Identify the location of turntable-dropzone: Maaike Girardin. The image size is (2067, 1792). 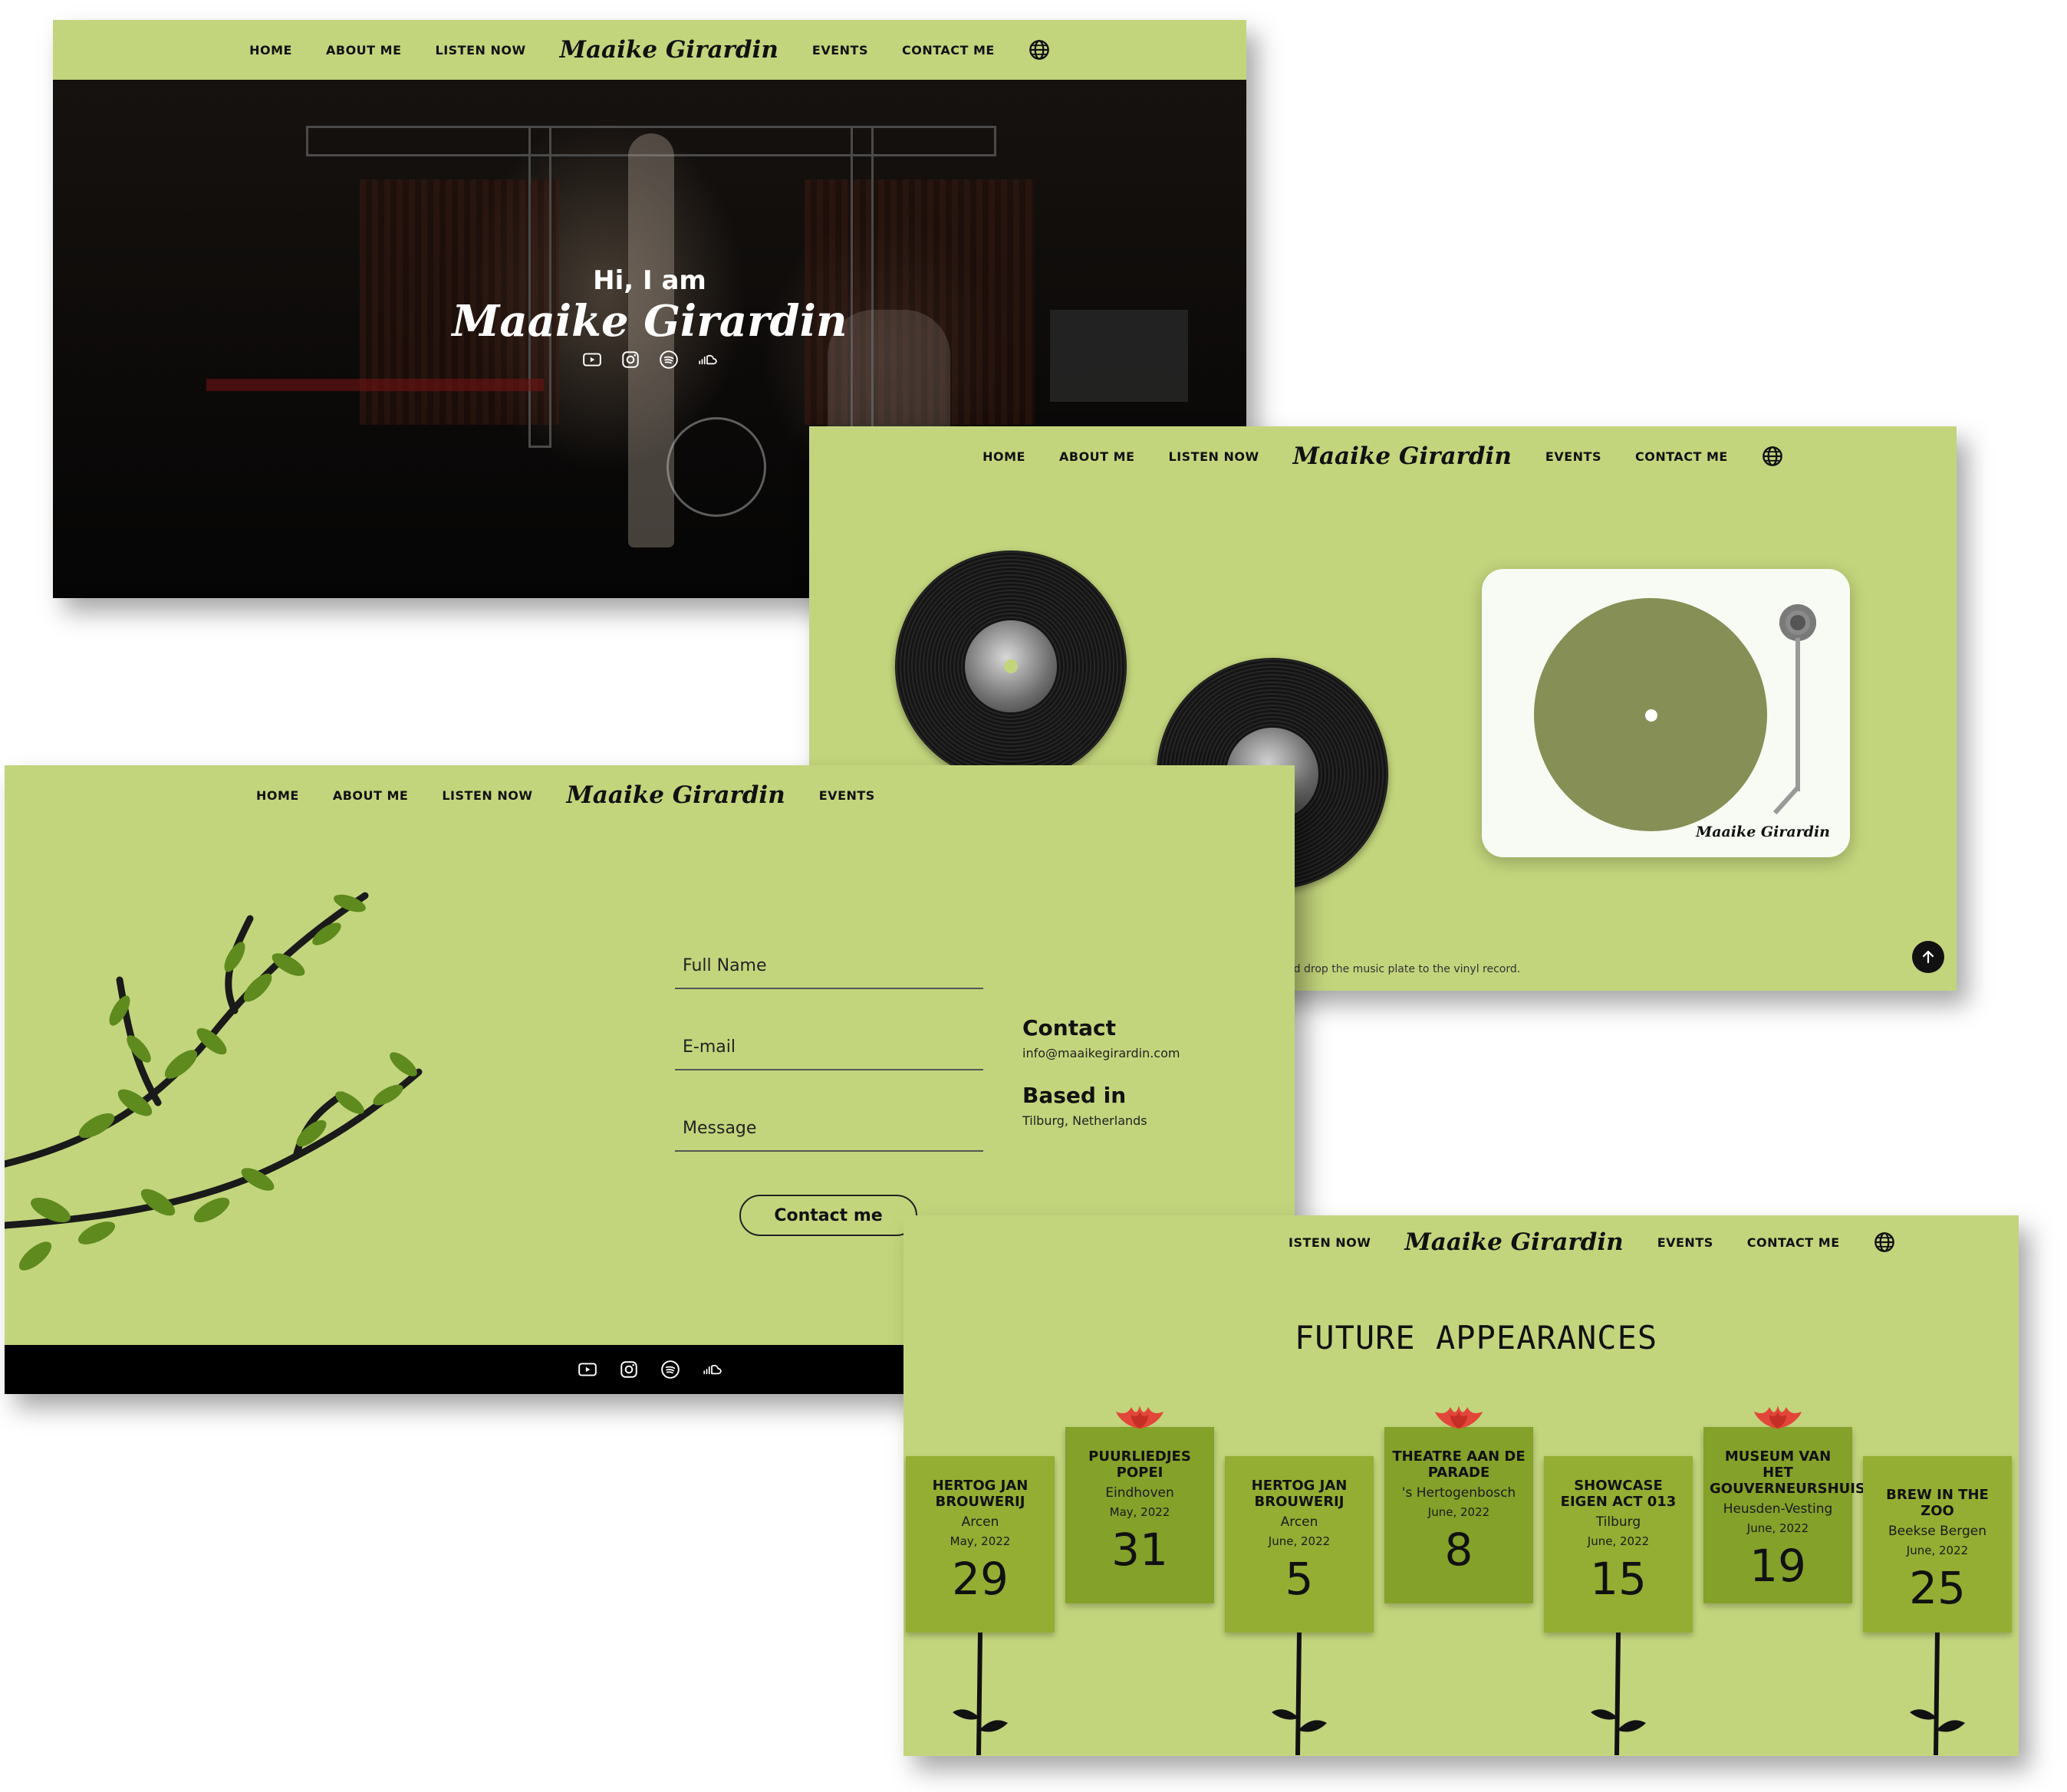
(1666, 713).